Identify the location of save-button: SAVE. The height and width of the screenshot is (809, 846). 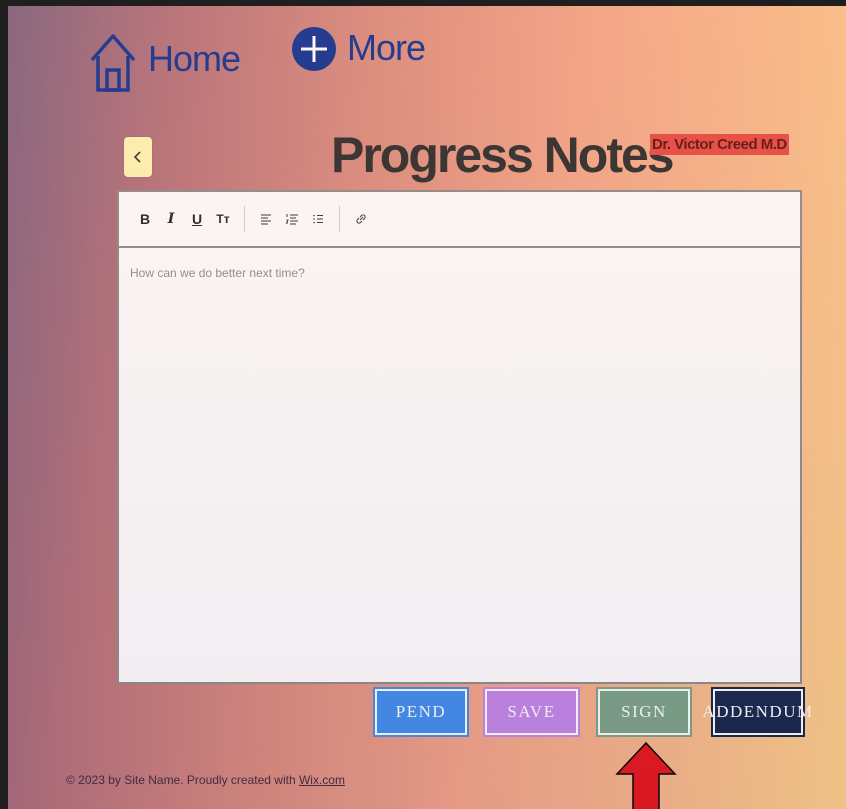
(531, 712).